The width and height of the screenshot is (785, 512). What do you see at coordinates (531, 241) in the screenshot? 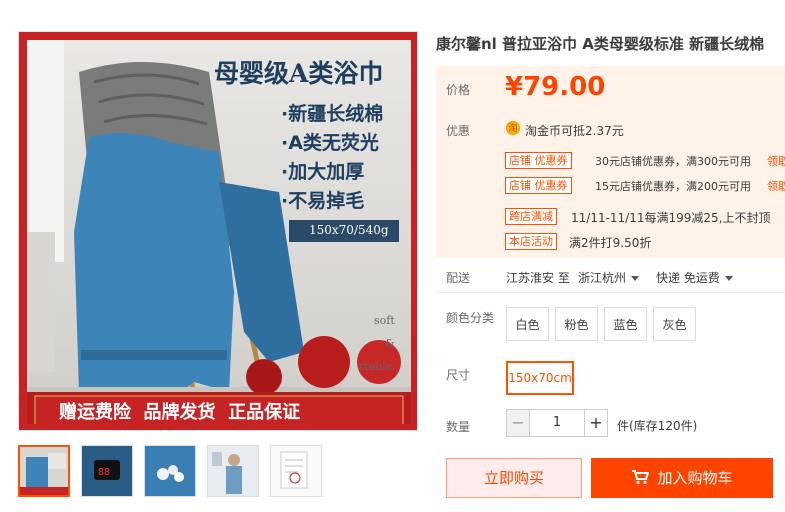
I see `store-event-tag: 本店活动` at bounding box center [531, 241].